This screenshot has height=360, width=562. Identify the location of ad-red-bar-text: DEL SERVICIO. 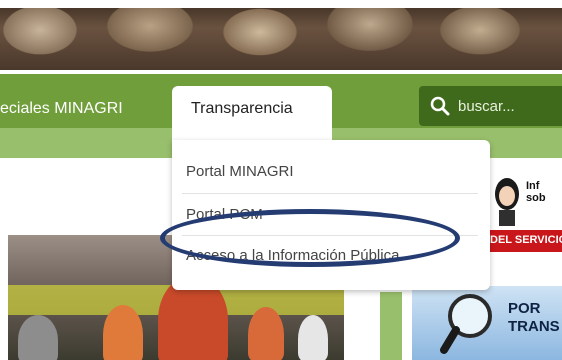
(526, 240).